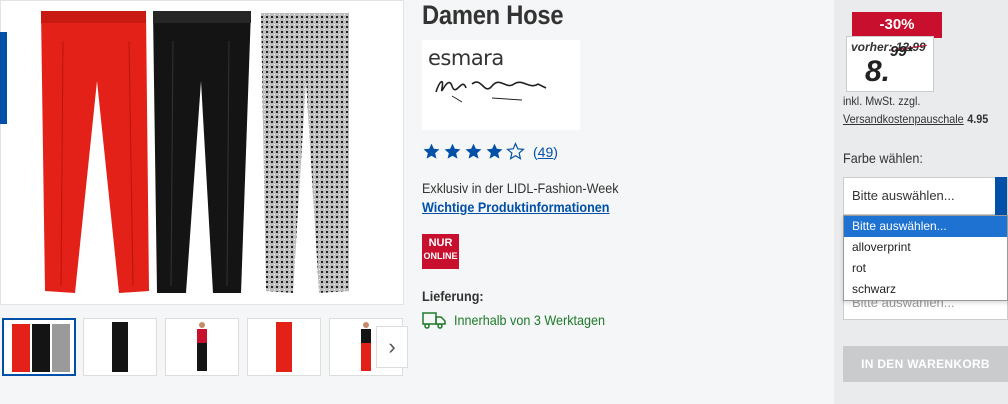 This screenshot has width=1008, height=404. What do you see at coordinates (493, 15) in the screenshot?
I see `product-title: Damen Hose` at bounding box center [493, 15].